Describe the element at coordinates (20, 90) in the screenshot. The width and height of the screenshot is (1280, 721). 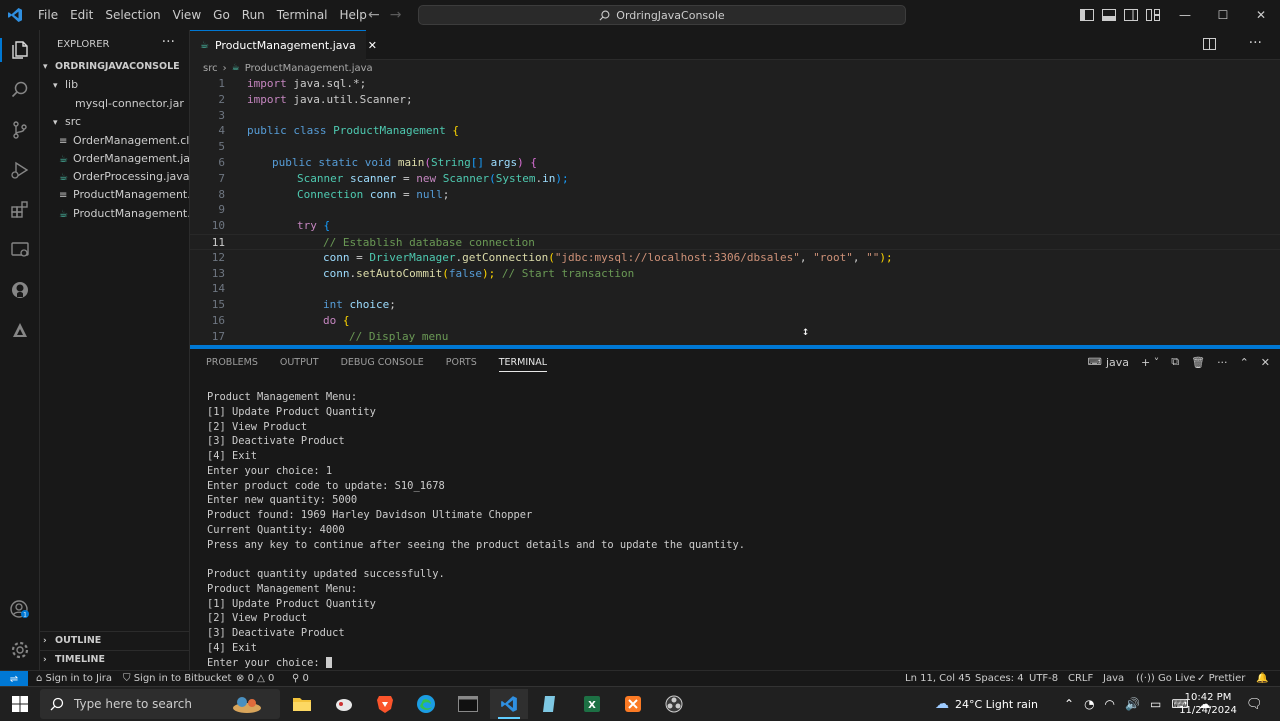
I see `search-sidebar-icon` at that location.